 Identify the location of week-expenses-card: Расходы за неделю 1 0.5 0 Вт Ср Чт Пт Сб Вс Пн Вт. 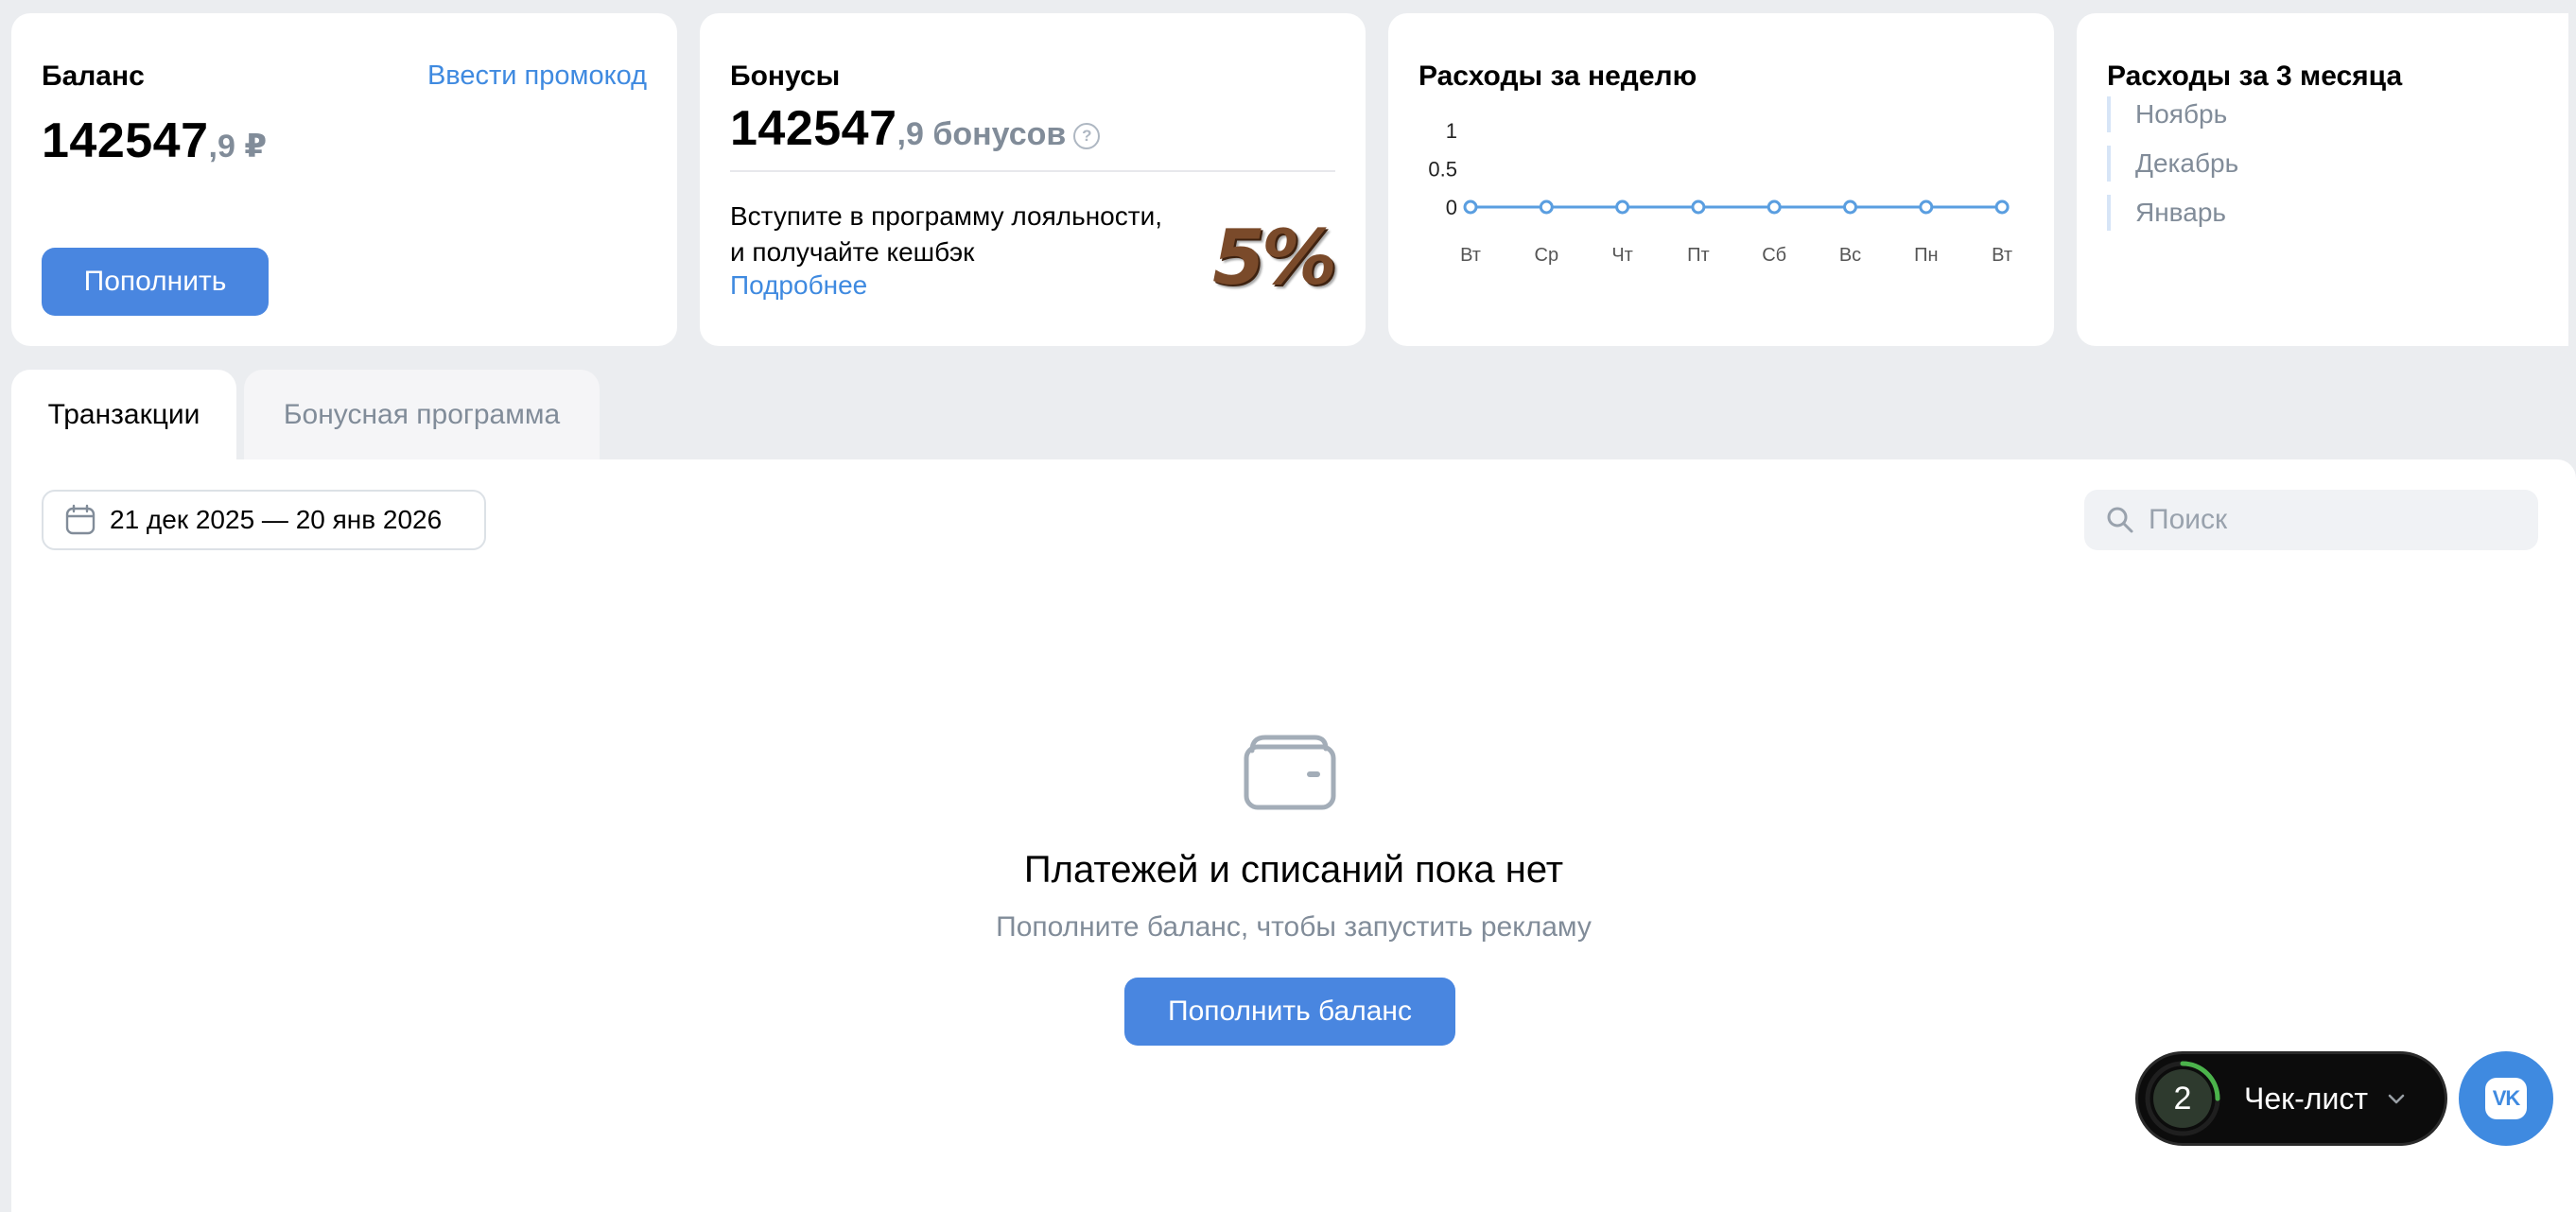
(1721, 179).